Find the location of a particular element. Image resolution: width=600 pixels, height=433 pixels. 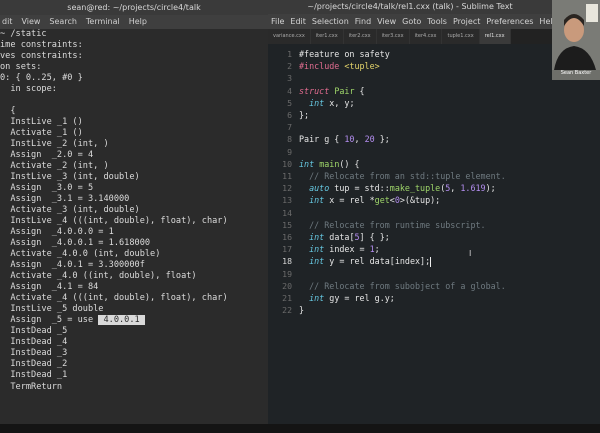

terminal-line: Assign _4.0.0.0 = 1 is located at coordinates (134, 232).